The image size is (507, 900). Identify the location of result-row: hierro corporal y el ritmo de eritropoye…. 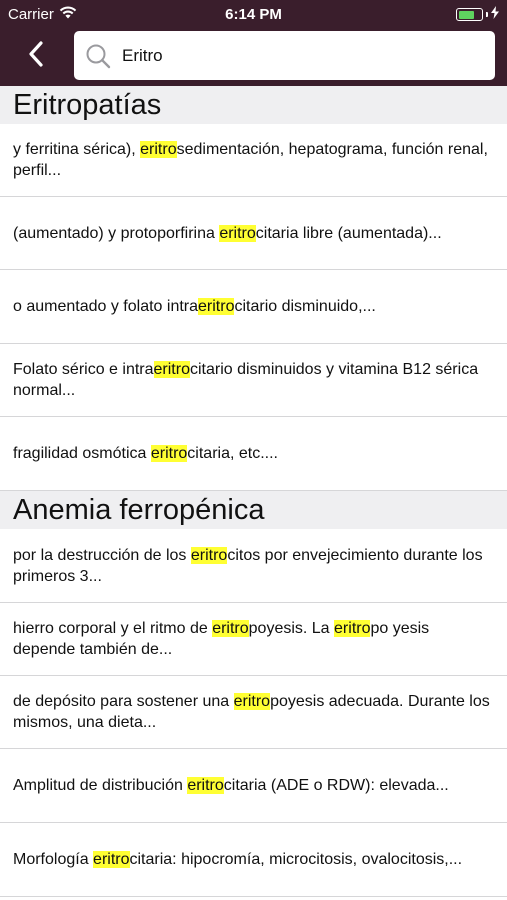
(253, 639).